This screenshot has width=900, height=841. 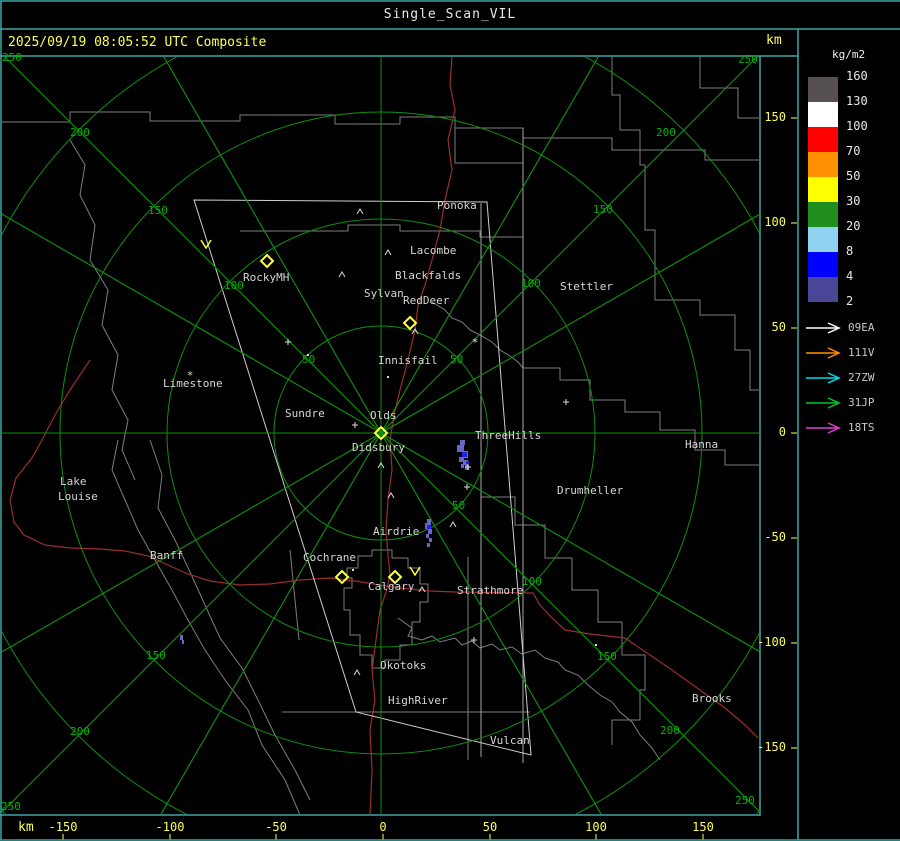 I want to click on city-label: Stettler, so click(x=586, y=286).